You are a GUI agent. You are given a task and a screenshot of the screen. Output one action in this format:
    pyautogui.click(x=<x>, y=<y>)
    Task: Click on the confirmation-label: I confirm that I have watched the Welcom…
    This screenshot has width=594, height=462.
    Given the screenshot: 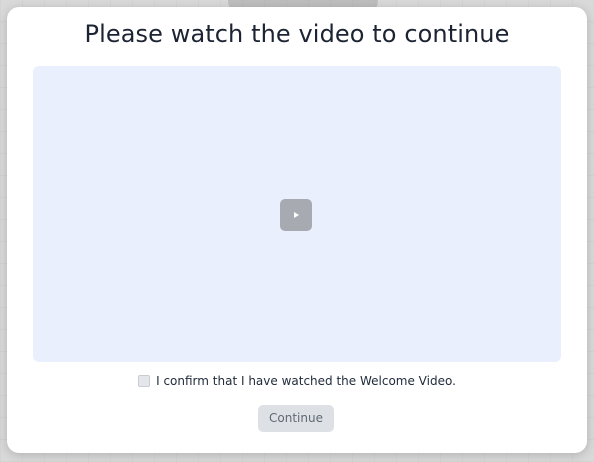 What is the action you would take?
    pyautogui.click(x=306, y=381)
    